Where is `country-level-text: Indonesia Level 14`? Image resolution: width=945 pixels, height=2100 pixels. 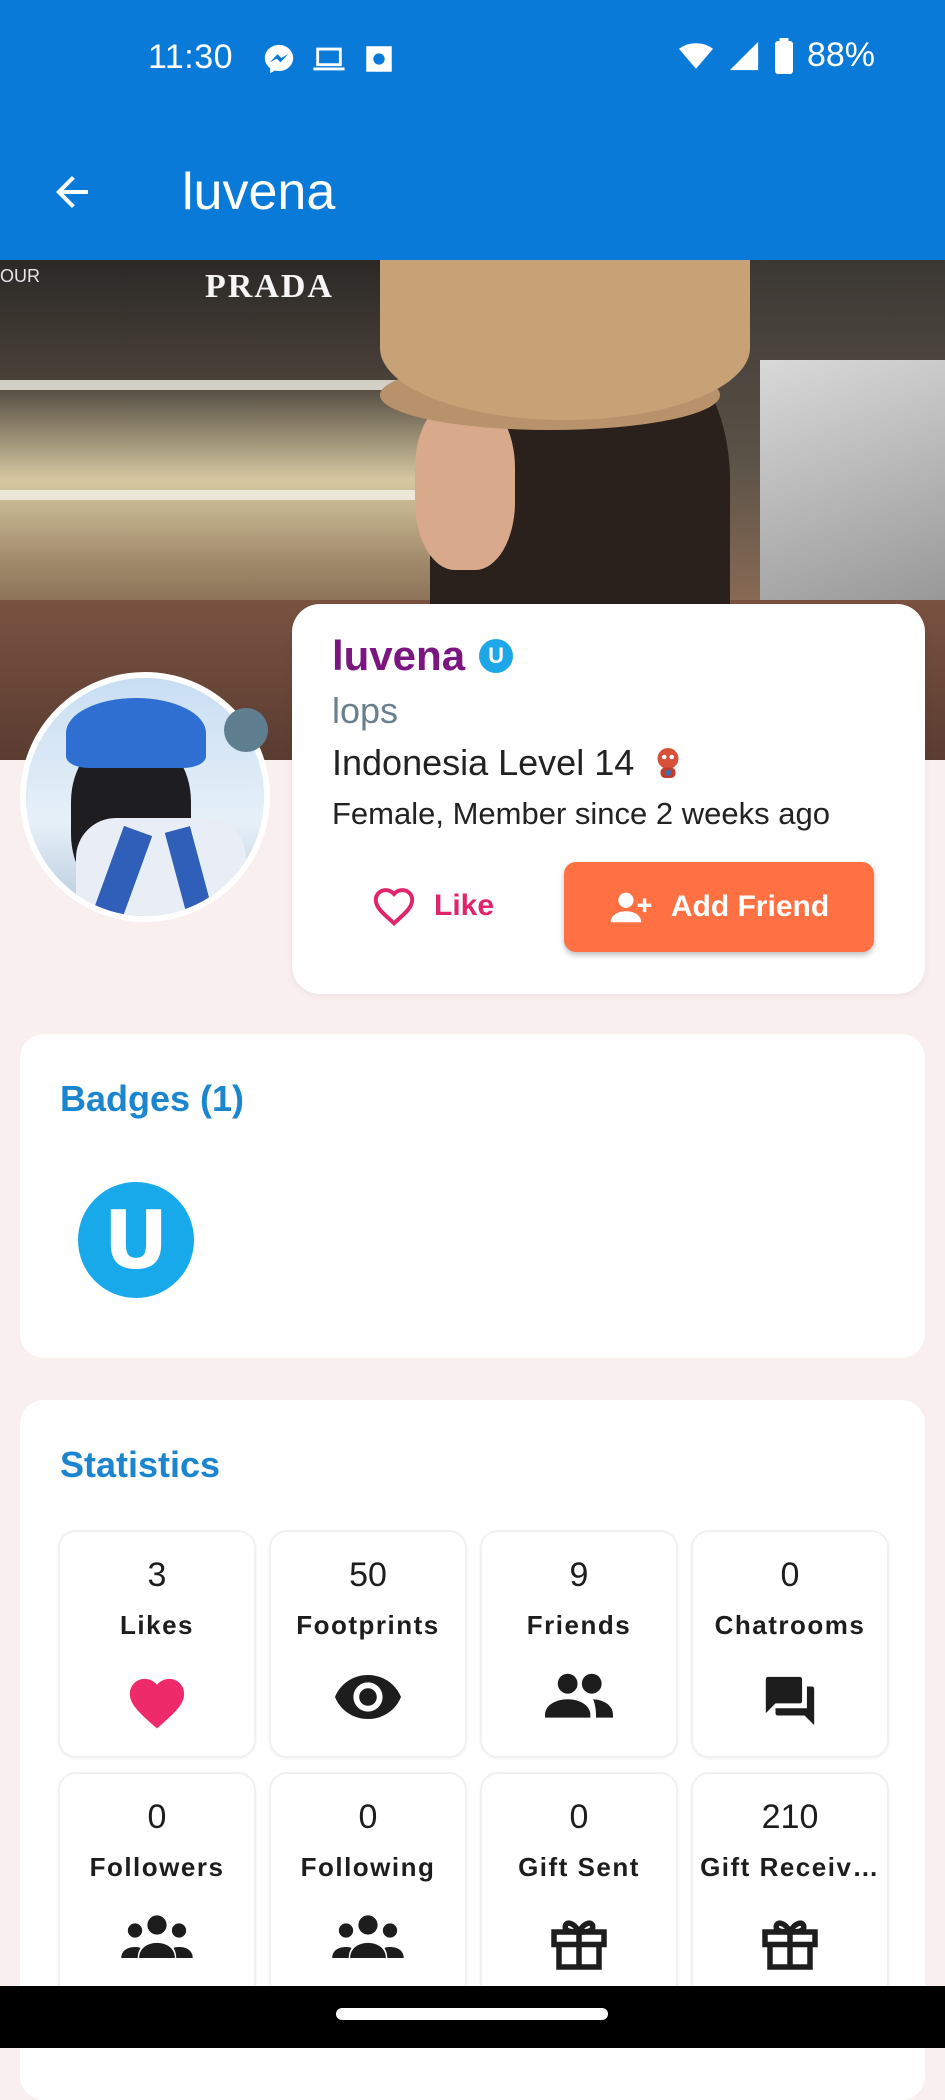 country-level-text: Indonesia Level 14 is located at coordinates (483, 762).